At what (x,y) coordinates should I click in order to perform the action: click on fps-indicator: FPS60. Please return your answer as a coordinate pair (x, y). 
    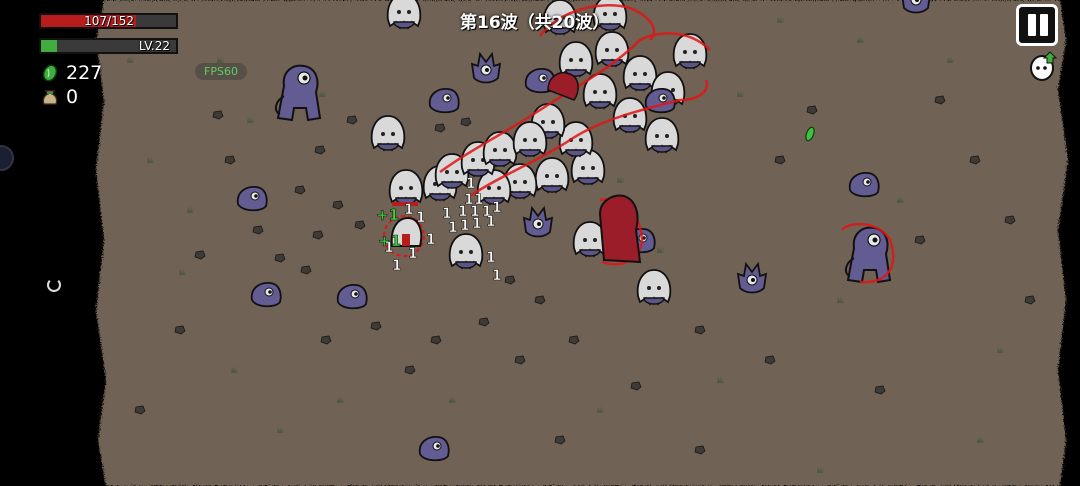
    Looking at the image, I should click on (221, 71).